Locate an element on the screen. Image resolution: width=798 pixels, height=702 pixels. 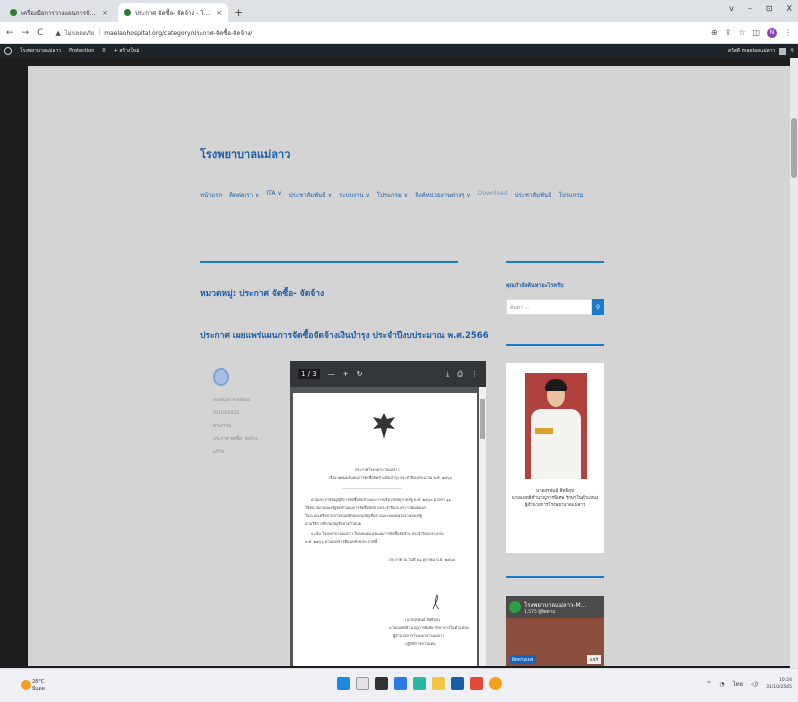
director-photo is located at coordinates (556, 426).